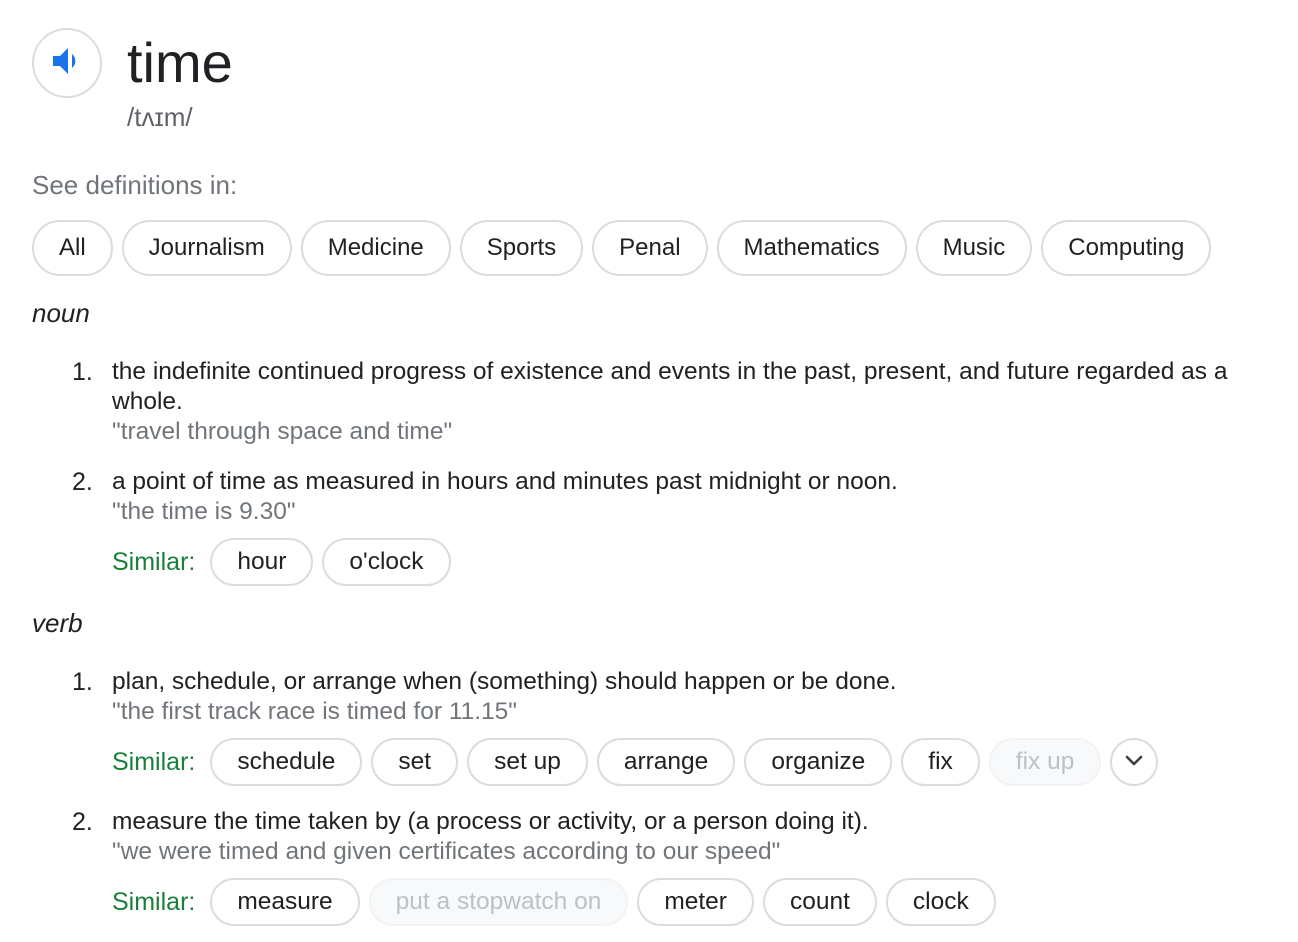 This screenshot has width=1298, height=942. What do you see at coordinates (819, 902) in the screenshot?
I see `synonym-chip: count` at bounding box center [819, 902].